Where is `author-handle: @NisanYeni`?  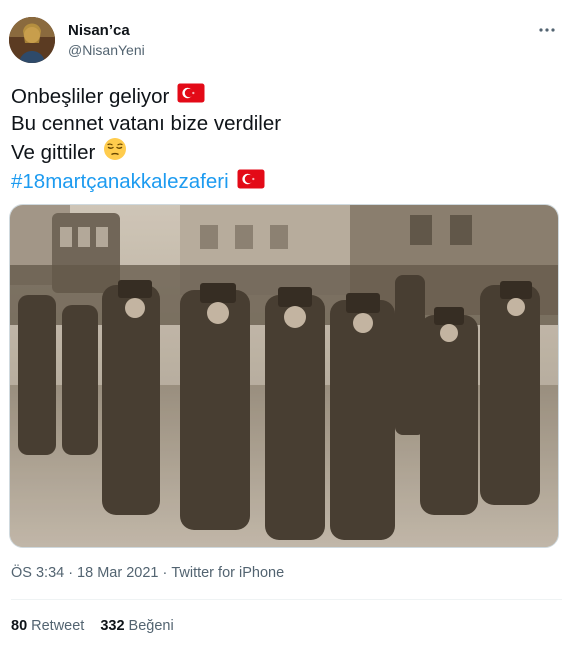 author-handle: @NisanYeni is located at coordinates (106, 50).